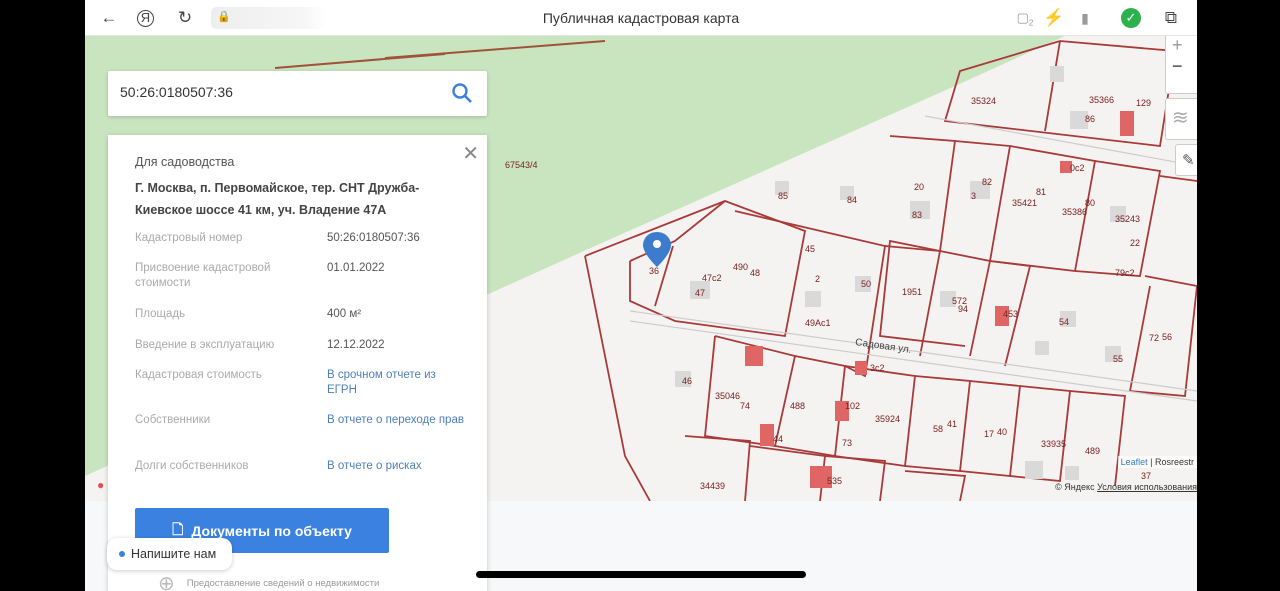 This screenshot has height=591, width=1280. What do you see at coordinates (1186, 160) in the screenshot?
I see `ruler-button: ✎` at bounding box center [1186, 160].